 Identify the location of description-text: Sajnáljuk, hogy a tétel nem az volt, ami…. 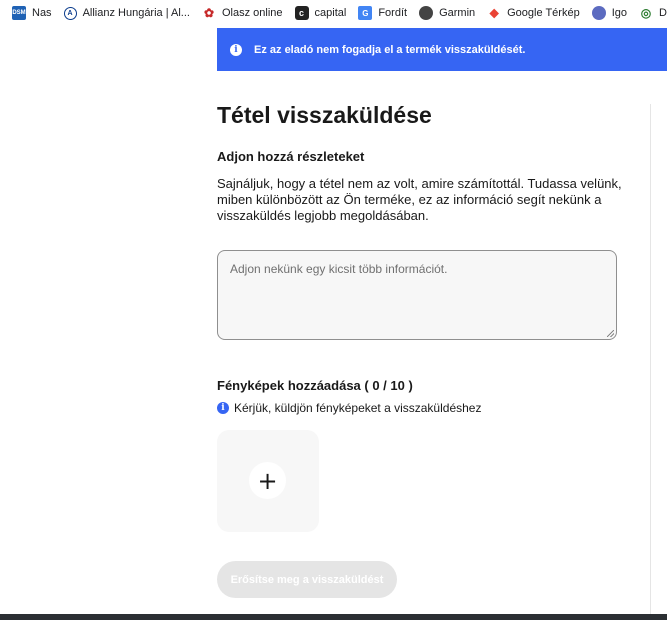
(419, 199).